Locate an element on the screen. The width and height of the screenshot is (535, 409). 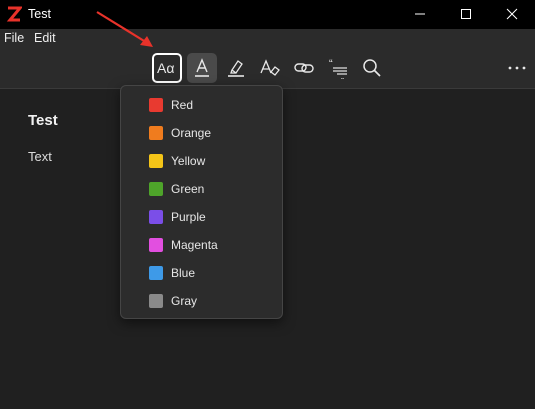
menu-edit: Edit is located at coordinates (45, 38).